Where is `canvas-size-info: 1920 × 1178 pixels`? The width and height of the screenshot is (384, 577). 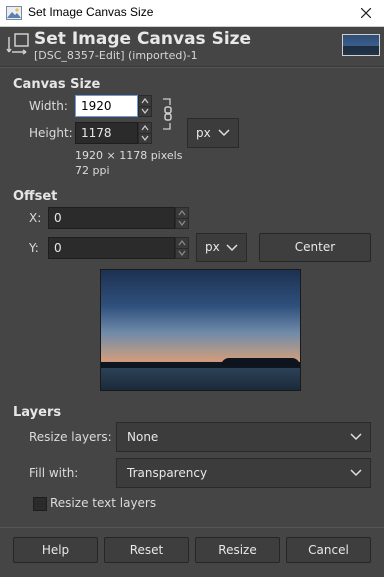 canvas-size-info: 1920 × 1178 pixels is located at coordinates (129, 155).